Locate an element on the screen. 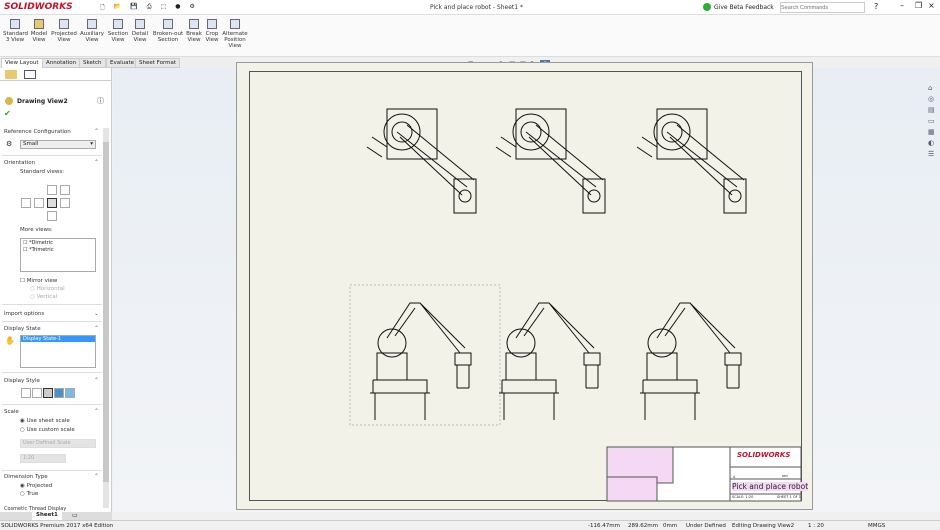 This screenshot has height=530, width=940. close-button: × is located at coordinates (931, 5).